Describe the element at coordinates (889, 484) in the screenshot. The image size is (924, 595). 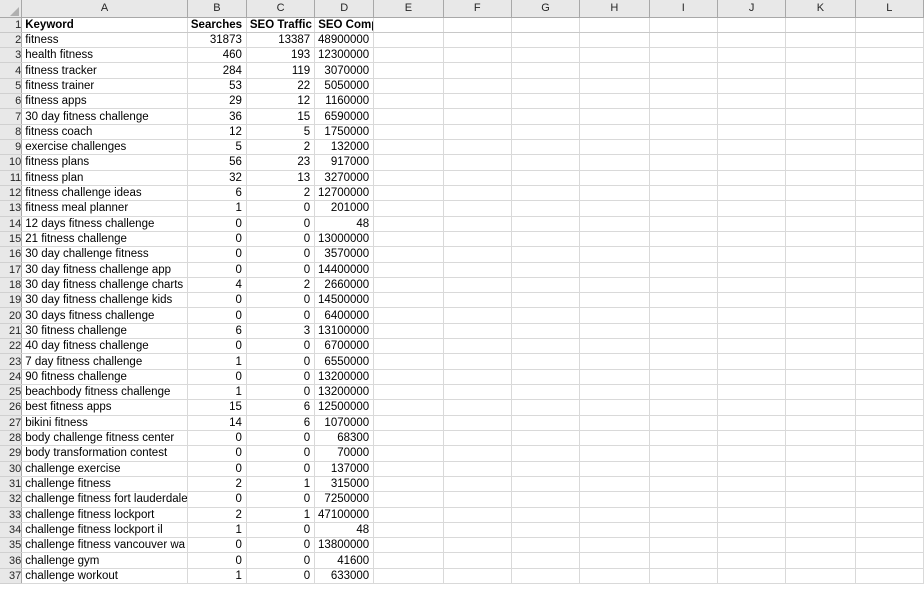
I see `cell-L31` at that location.